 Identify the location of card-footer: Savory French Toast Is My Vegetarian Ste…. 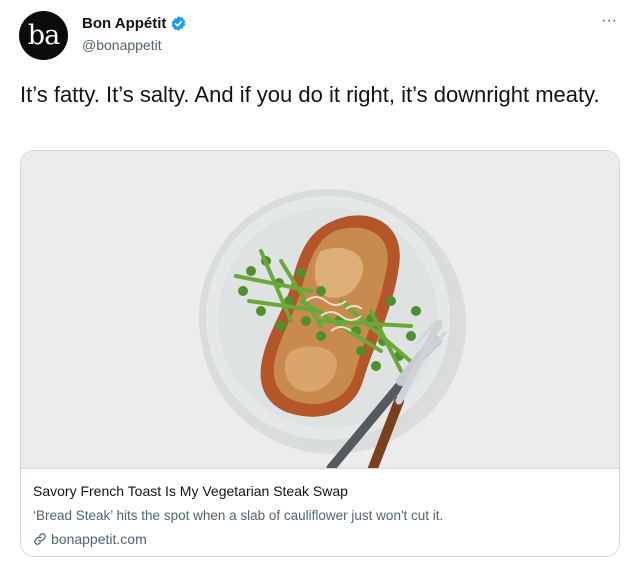
(320, 512).